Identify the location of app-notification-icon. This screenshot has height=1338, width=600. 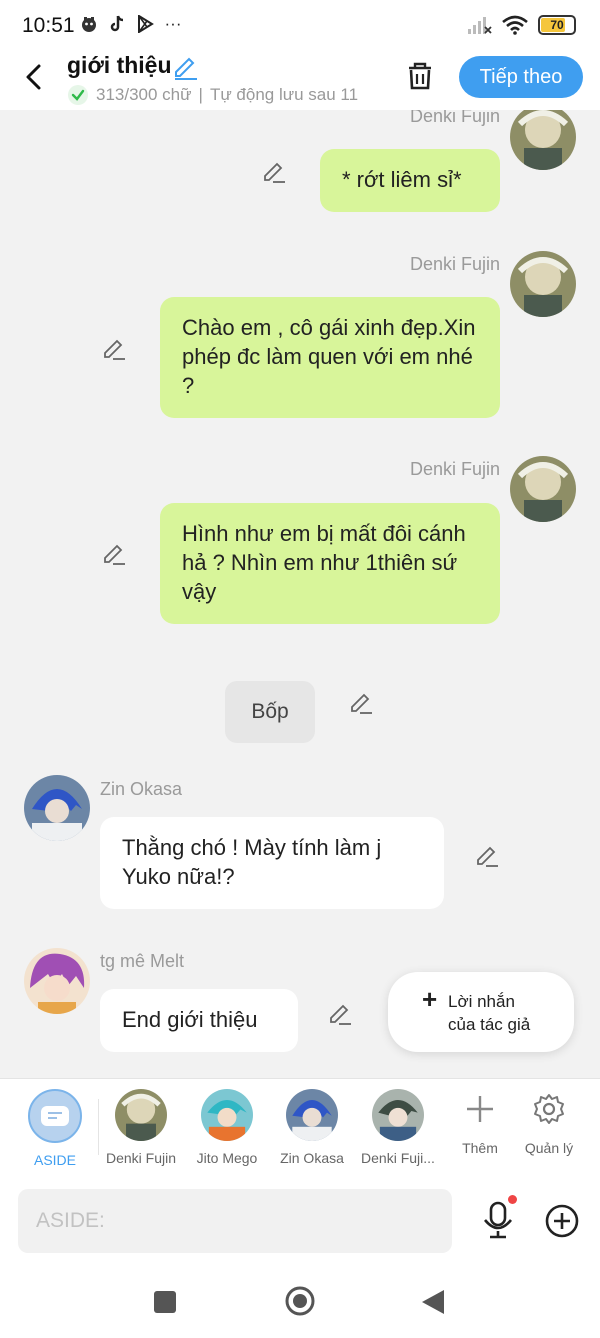
(89, 24).